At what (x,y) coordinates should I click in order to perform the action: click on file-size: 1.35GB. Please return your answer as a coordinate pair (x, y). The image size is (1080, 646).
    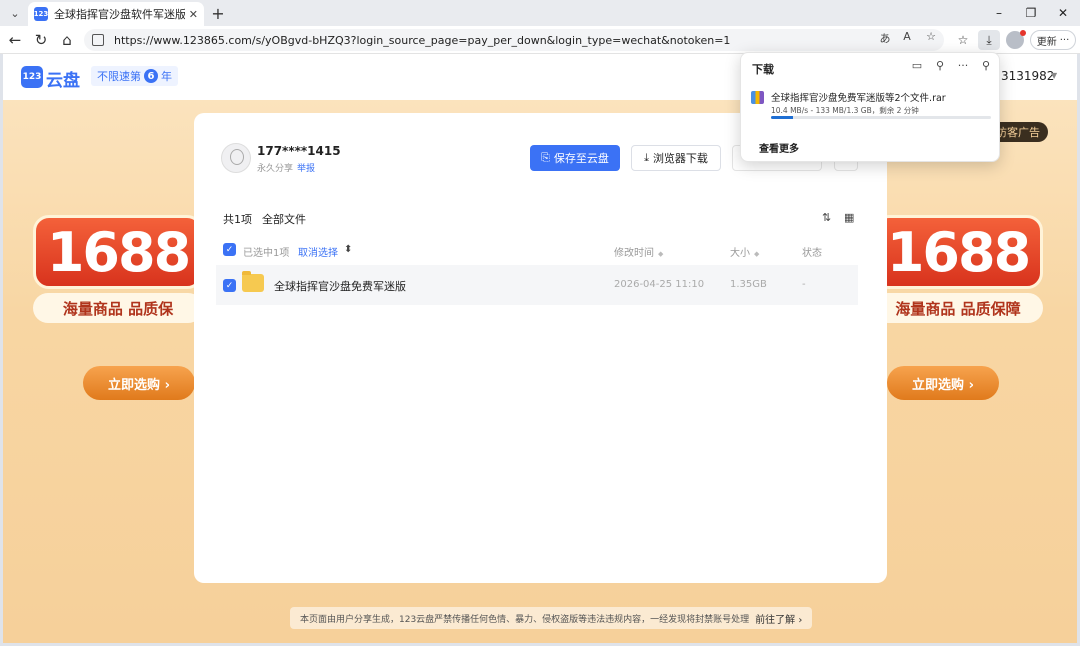
    Looking at the image, I should click on (748, 284).